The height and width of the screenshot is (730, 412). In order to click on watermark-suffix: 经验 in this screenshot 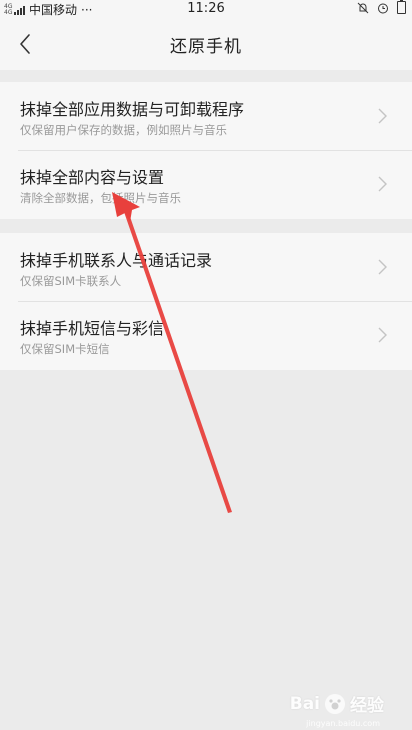, I will do `click(367, 706)`.